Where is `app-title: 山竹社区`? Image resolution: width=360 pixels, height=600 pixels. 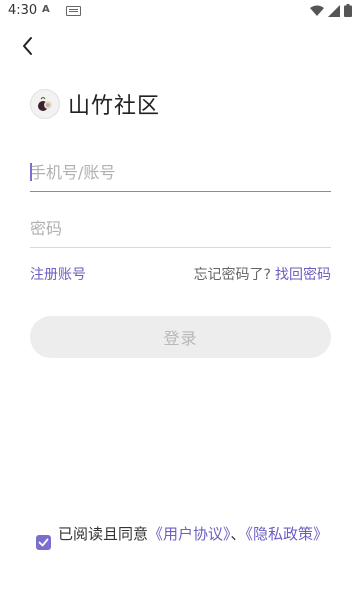
app-title: 山竹社区 is located at coordinates (114, 106).